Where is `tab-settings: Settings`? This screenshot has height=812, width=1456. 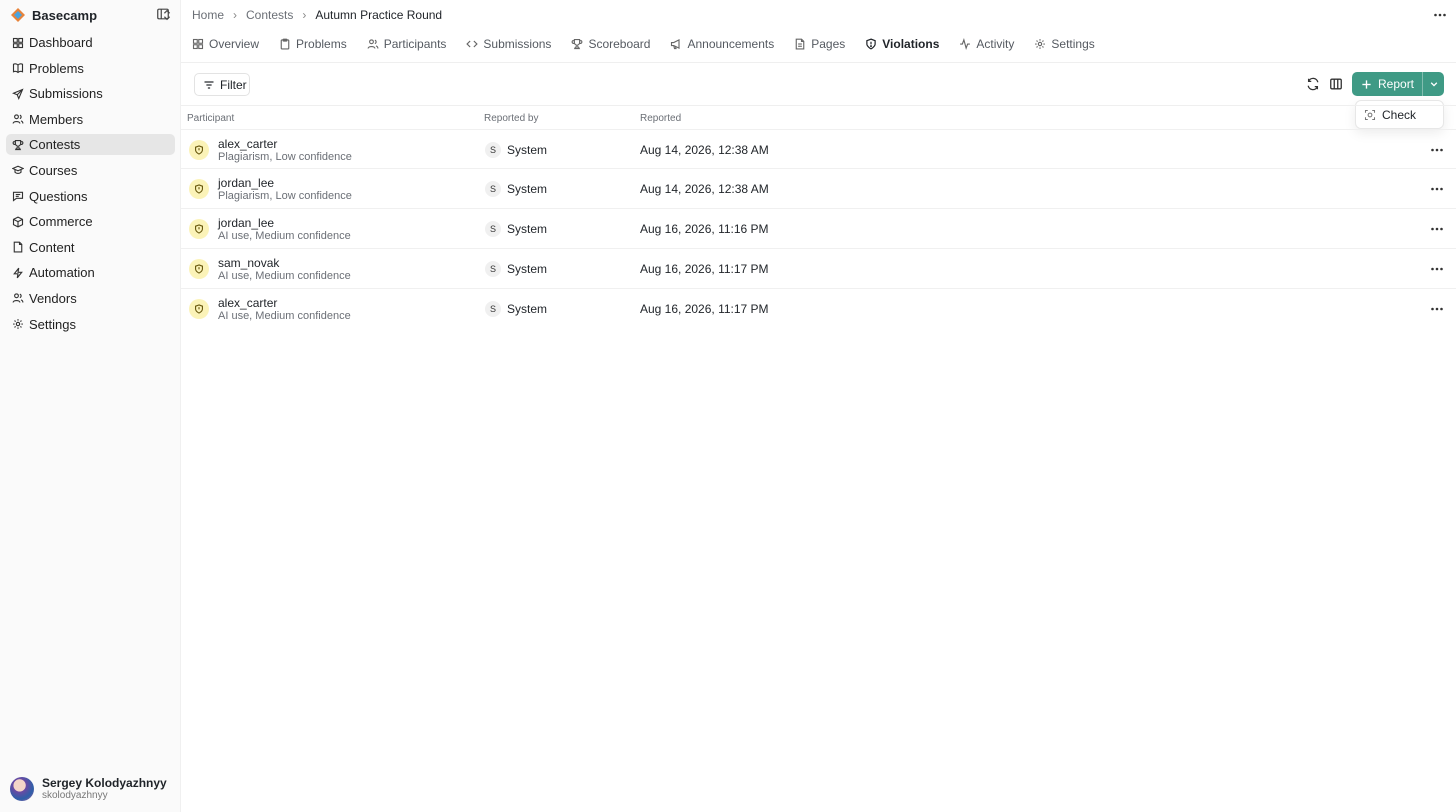
tab-settings: Settings is located at coordinates (1064, 44).